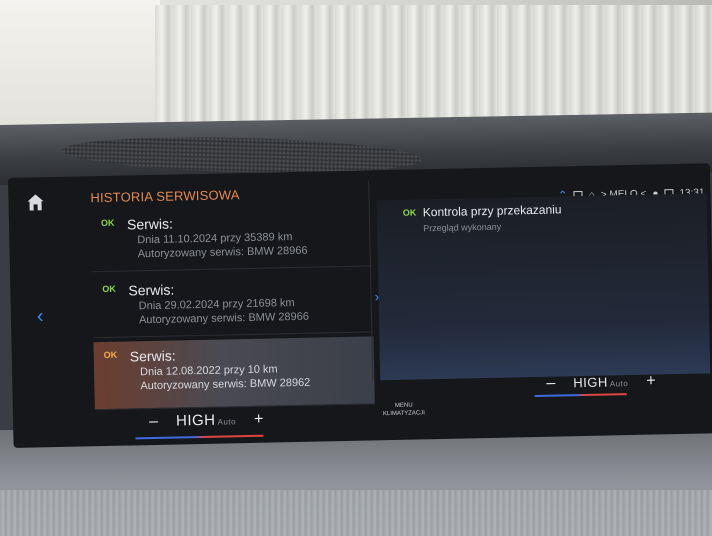 Image resolution: width=712 pixels, height=536 pixels. What do you see at coordinates (356, 513) in the screenshot?
I see `dashboard-trim` at bounding box center [356, 513].